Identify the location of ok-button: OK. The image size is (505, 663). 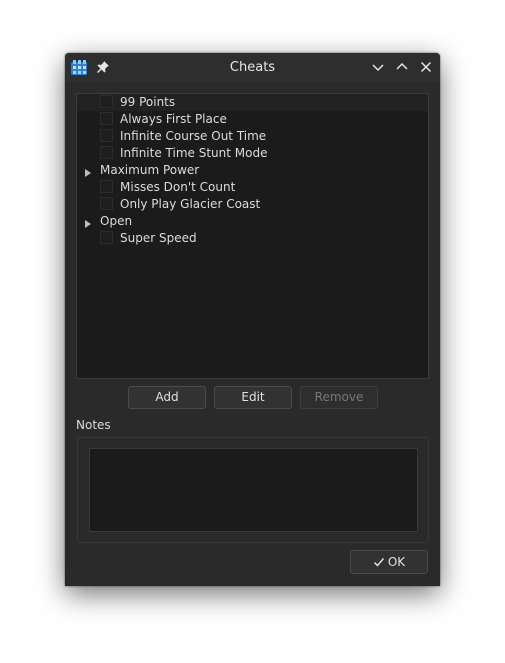
(389, 562).